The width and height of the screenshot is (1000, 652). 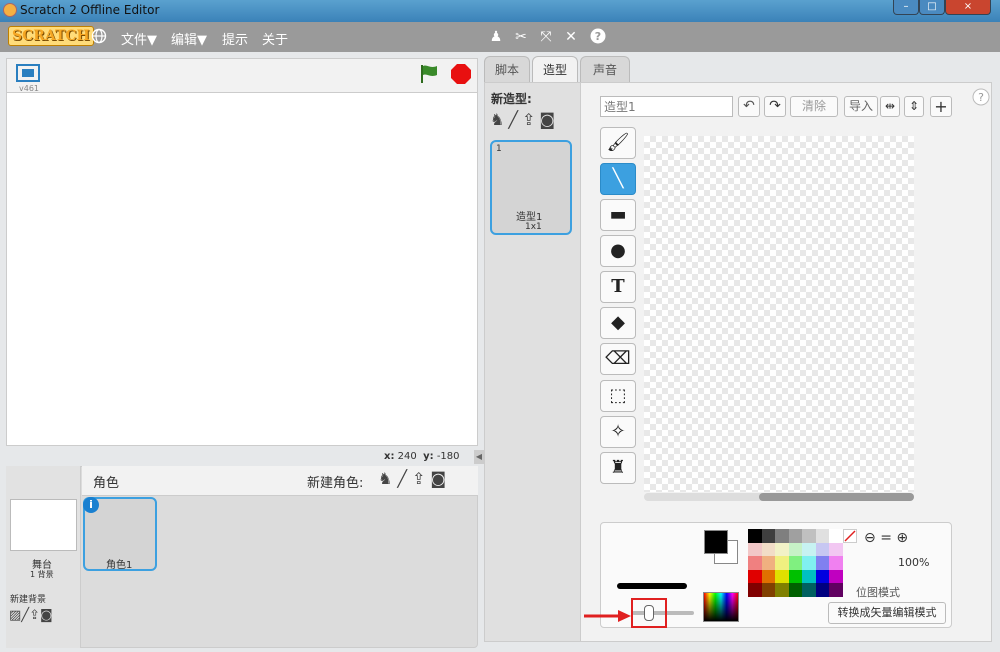 I want to click on stage-thumbnail, so click(x=43, y=525).